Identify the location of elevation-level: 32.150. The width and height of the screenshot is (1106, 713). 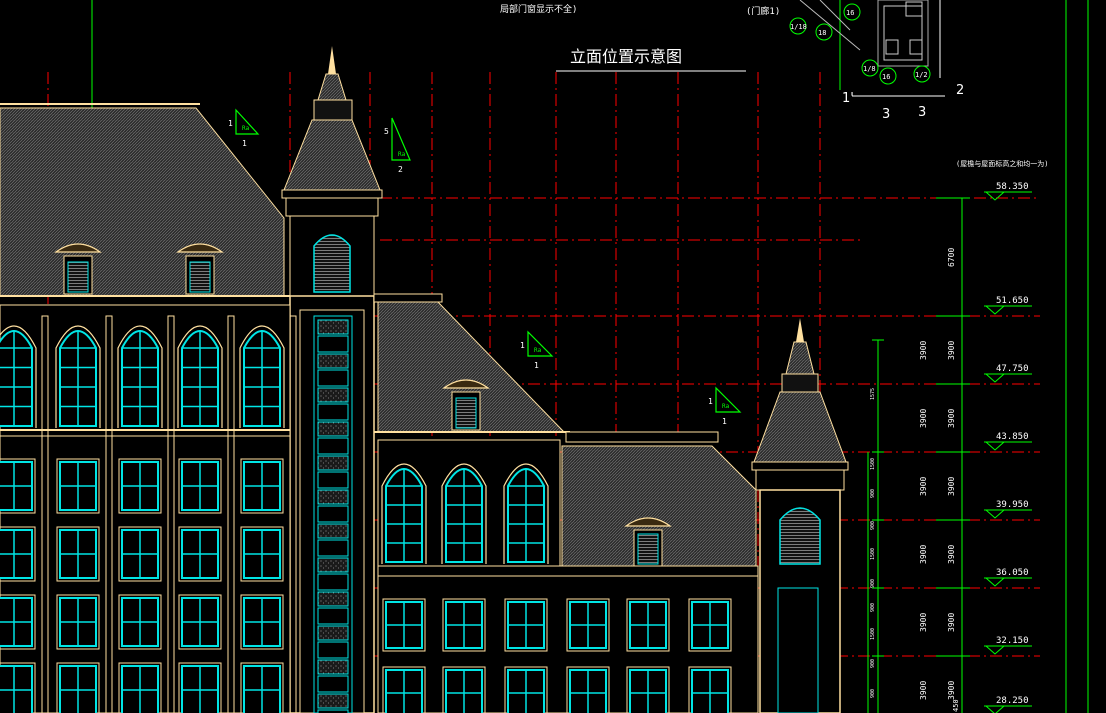
(1008, 645).